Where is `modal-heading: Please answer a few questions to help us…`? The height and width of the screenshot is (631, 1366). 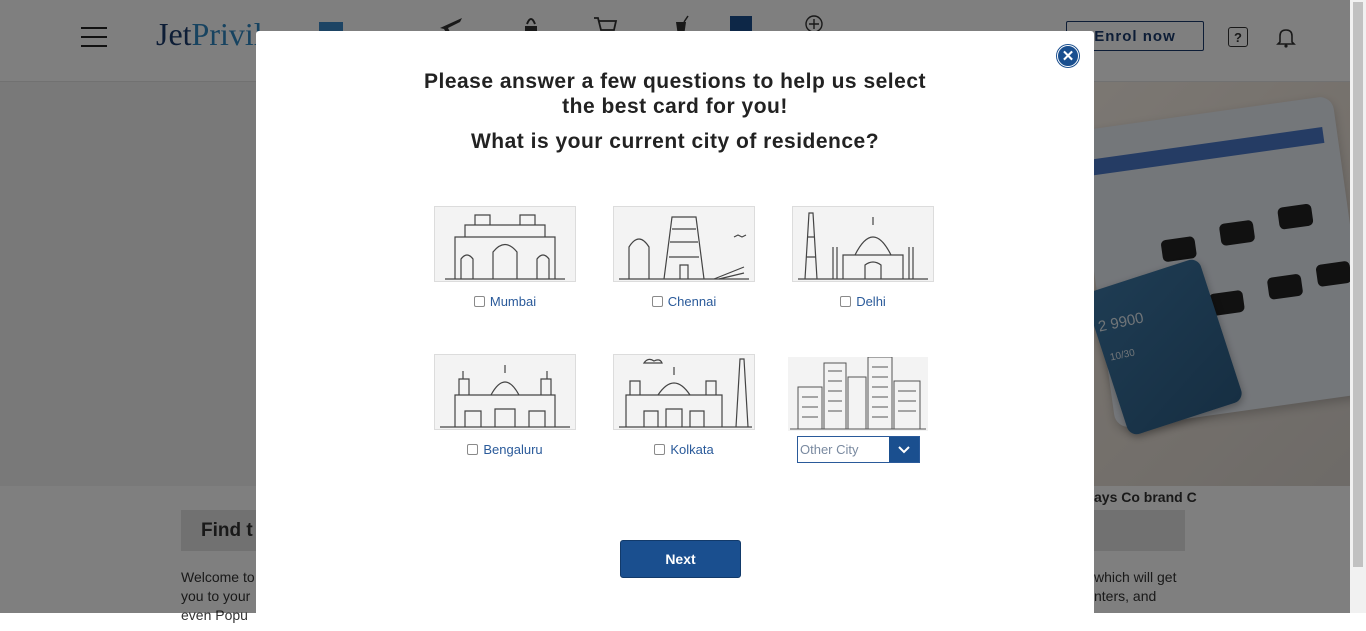
modal-heading: Please answer a few questions to help us… is located at coordinates (674, 94).